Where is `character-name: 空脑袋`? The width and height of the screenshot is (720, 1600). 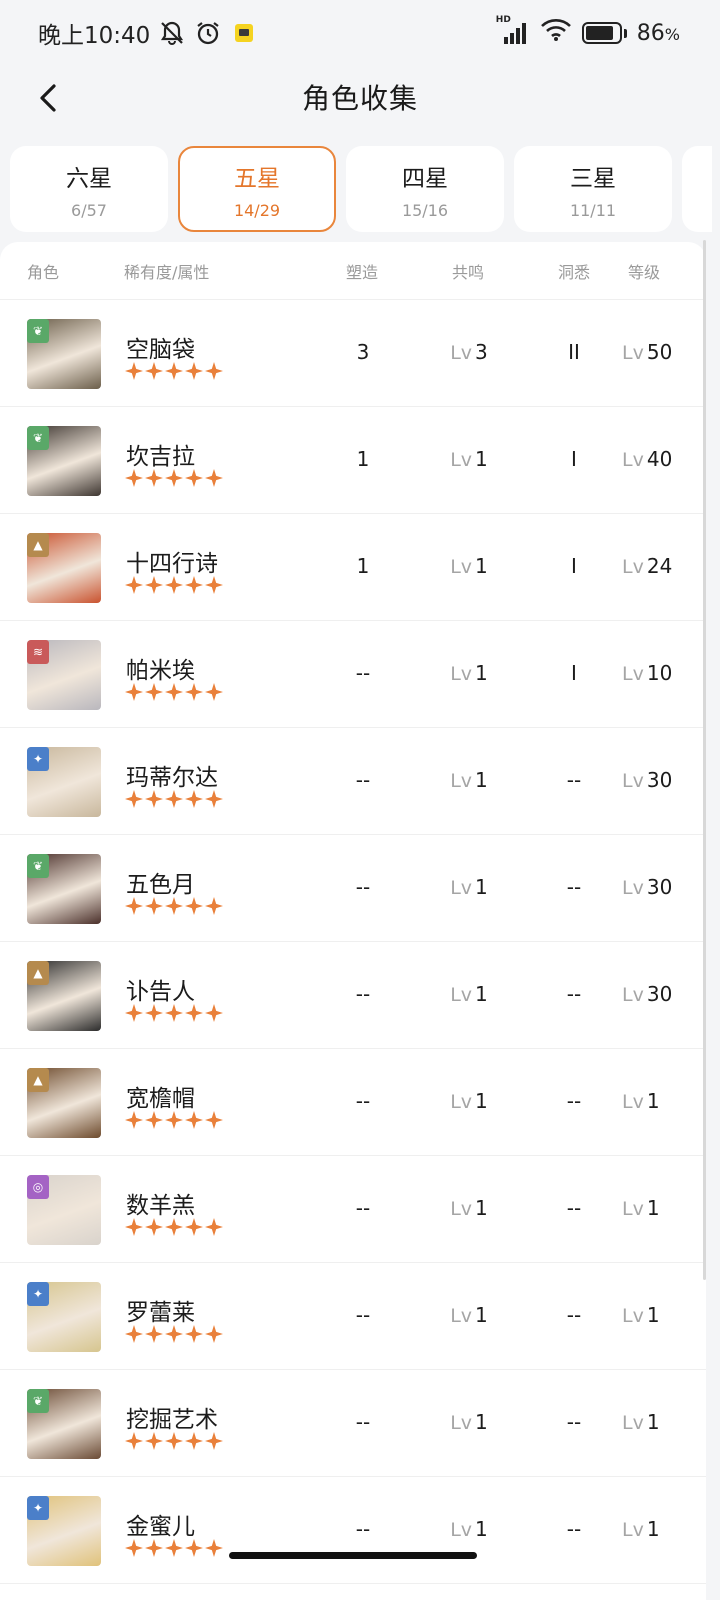
character-name: 空脑袋 is located at coordinates (160, 350).